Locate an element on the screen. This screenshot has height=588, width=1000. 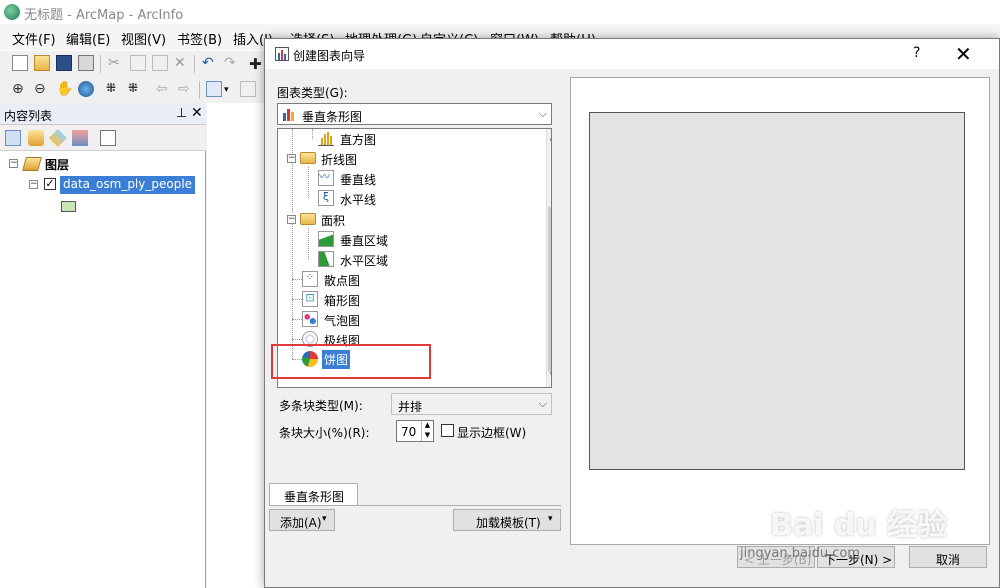
scrollbar-thumb is located at coordinates (549, 289).